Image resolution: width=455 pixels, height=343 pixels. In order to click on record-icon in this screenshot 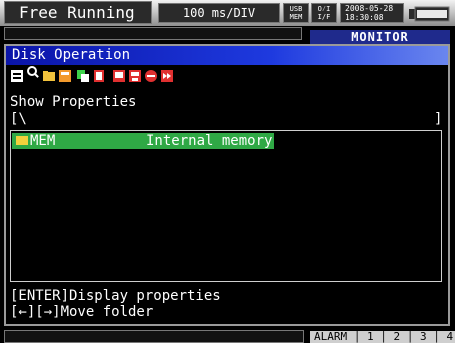, I will do `click(151, 76)`.